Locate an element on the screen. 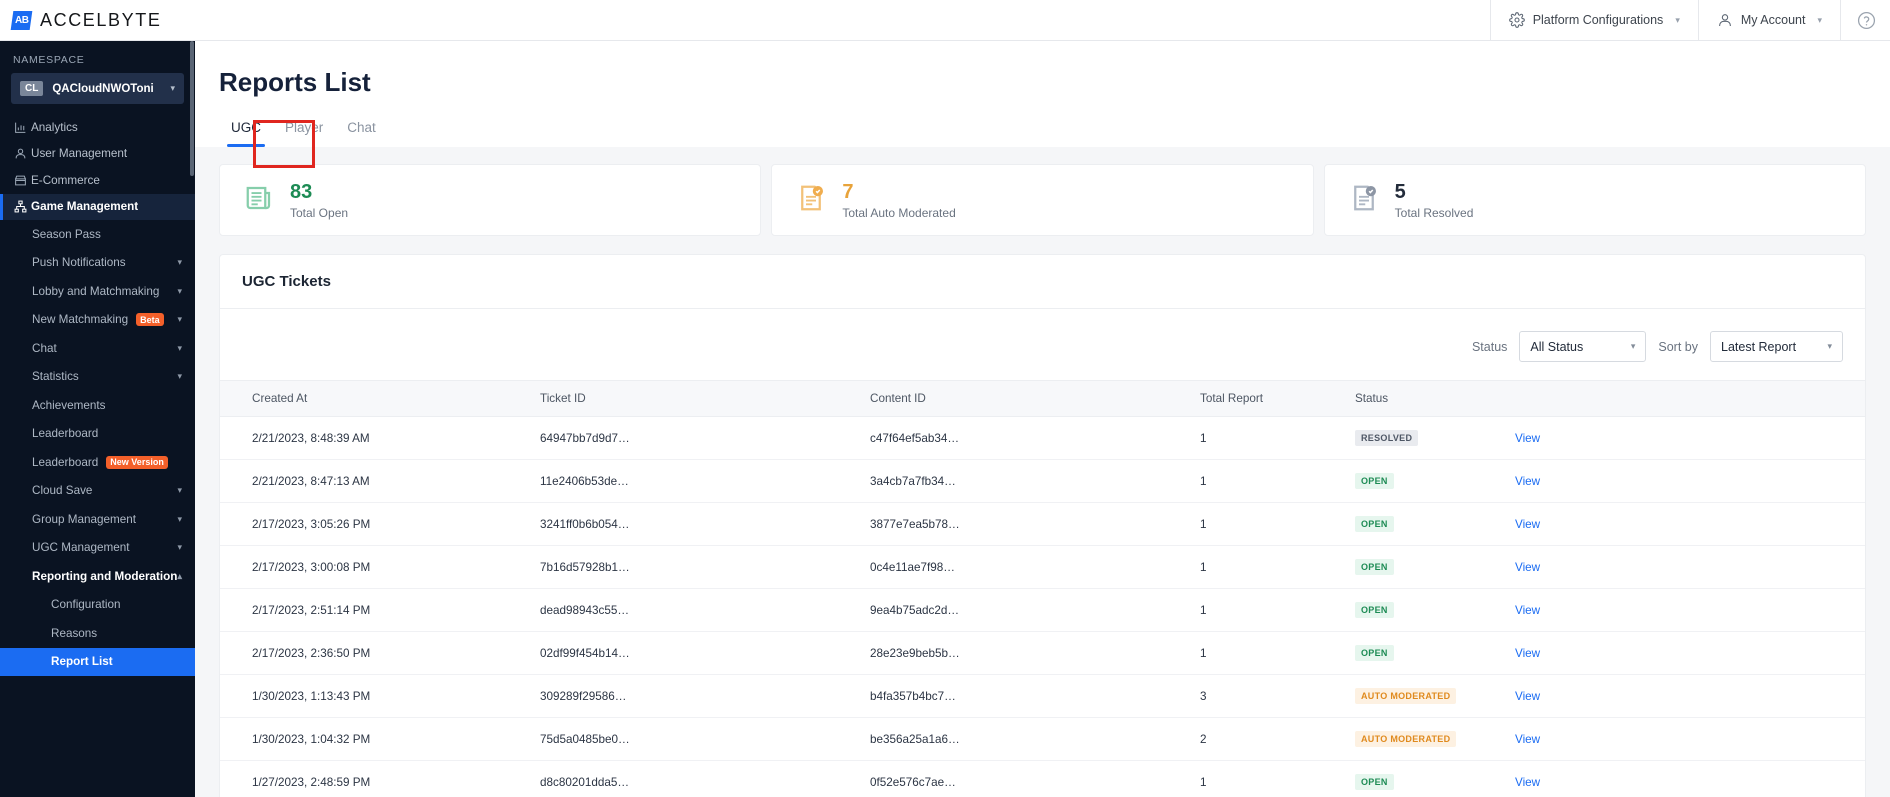 This screenshot has width=1890, height=797. sidebar-item-ugc-management: UGC Management ▾ is located at coordinates (97, 548).